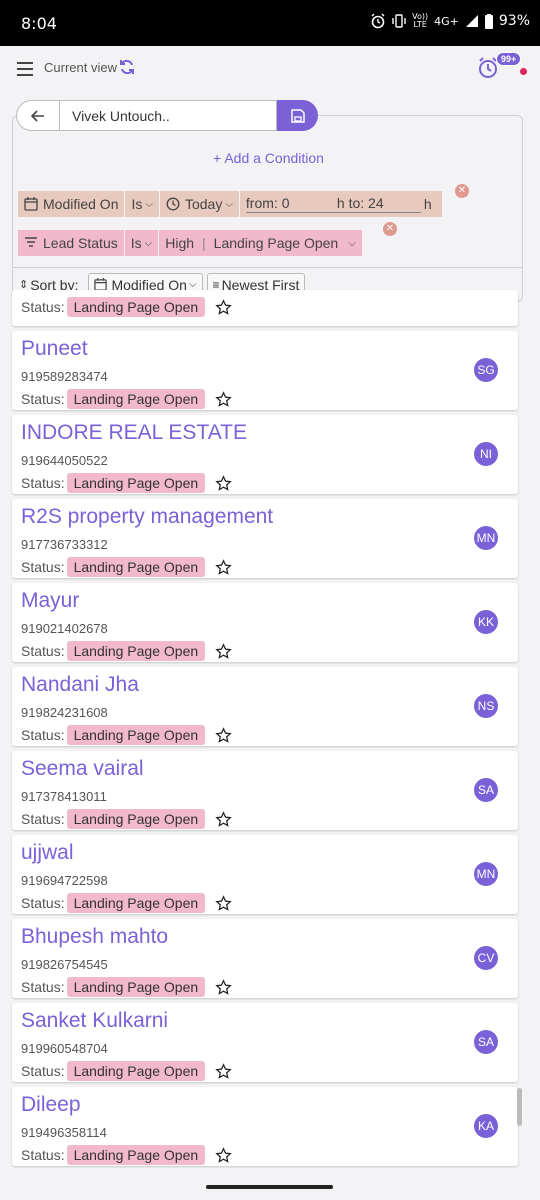 Image resolution: width=540 pixels, height=1200 pixels. Describe the element at coordinates (265, 308) in the screenshot. I see `list-item-partial: Status: Landing Page Open` at that location.